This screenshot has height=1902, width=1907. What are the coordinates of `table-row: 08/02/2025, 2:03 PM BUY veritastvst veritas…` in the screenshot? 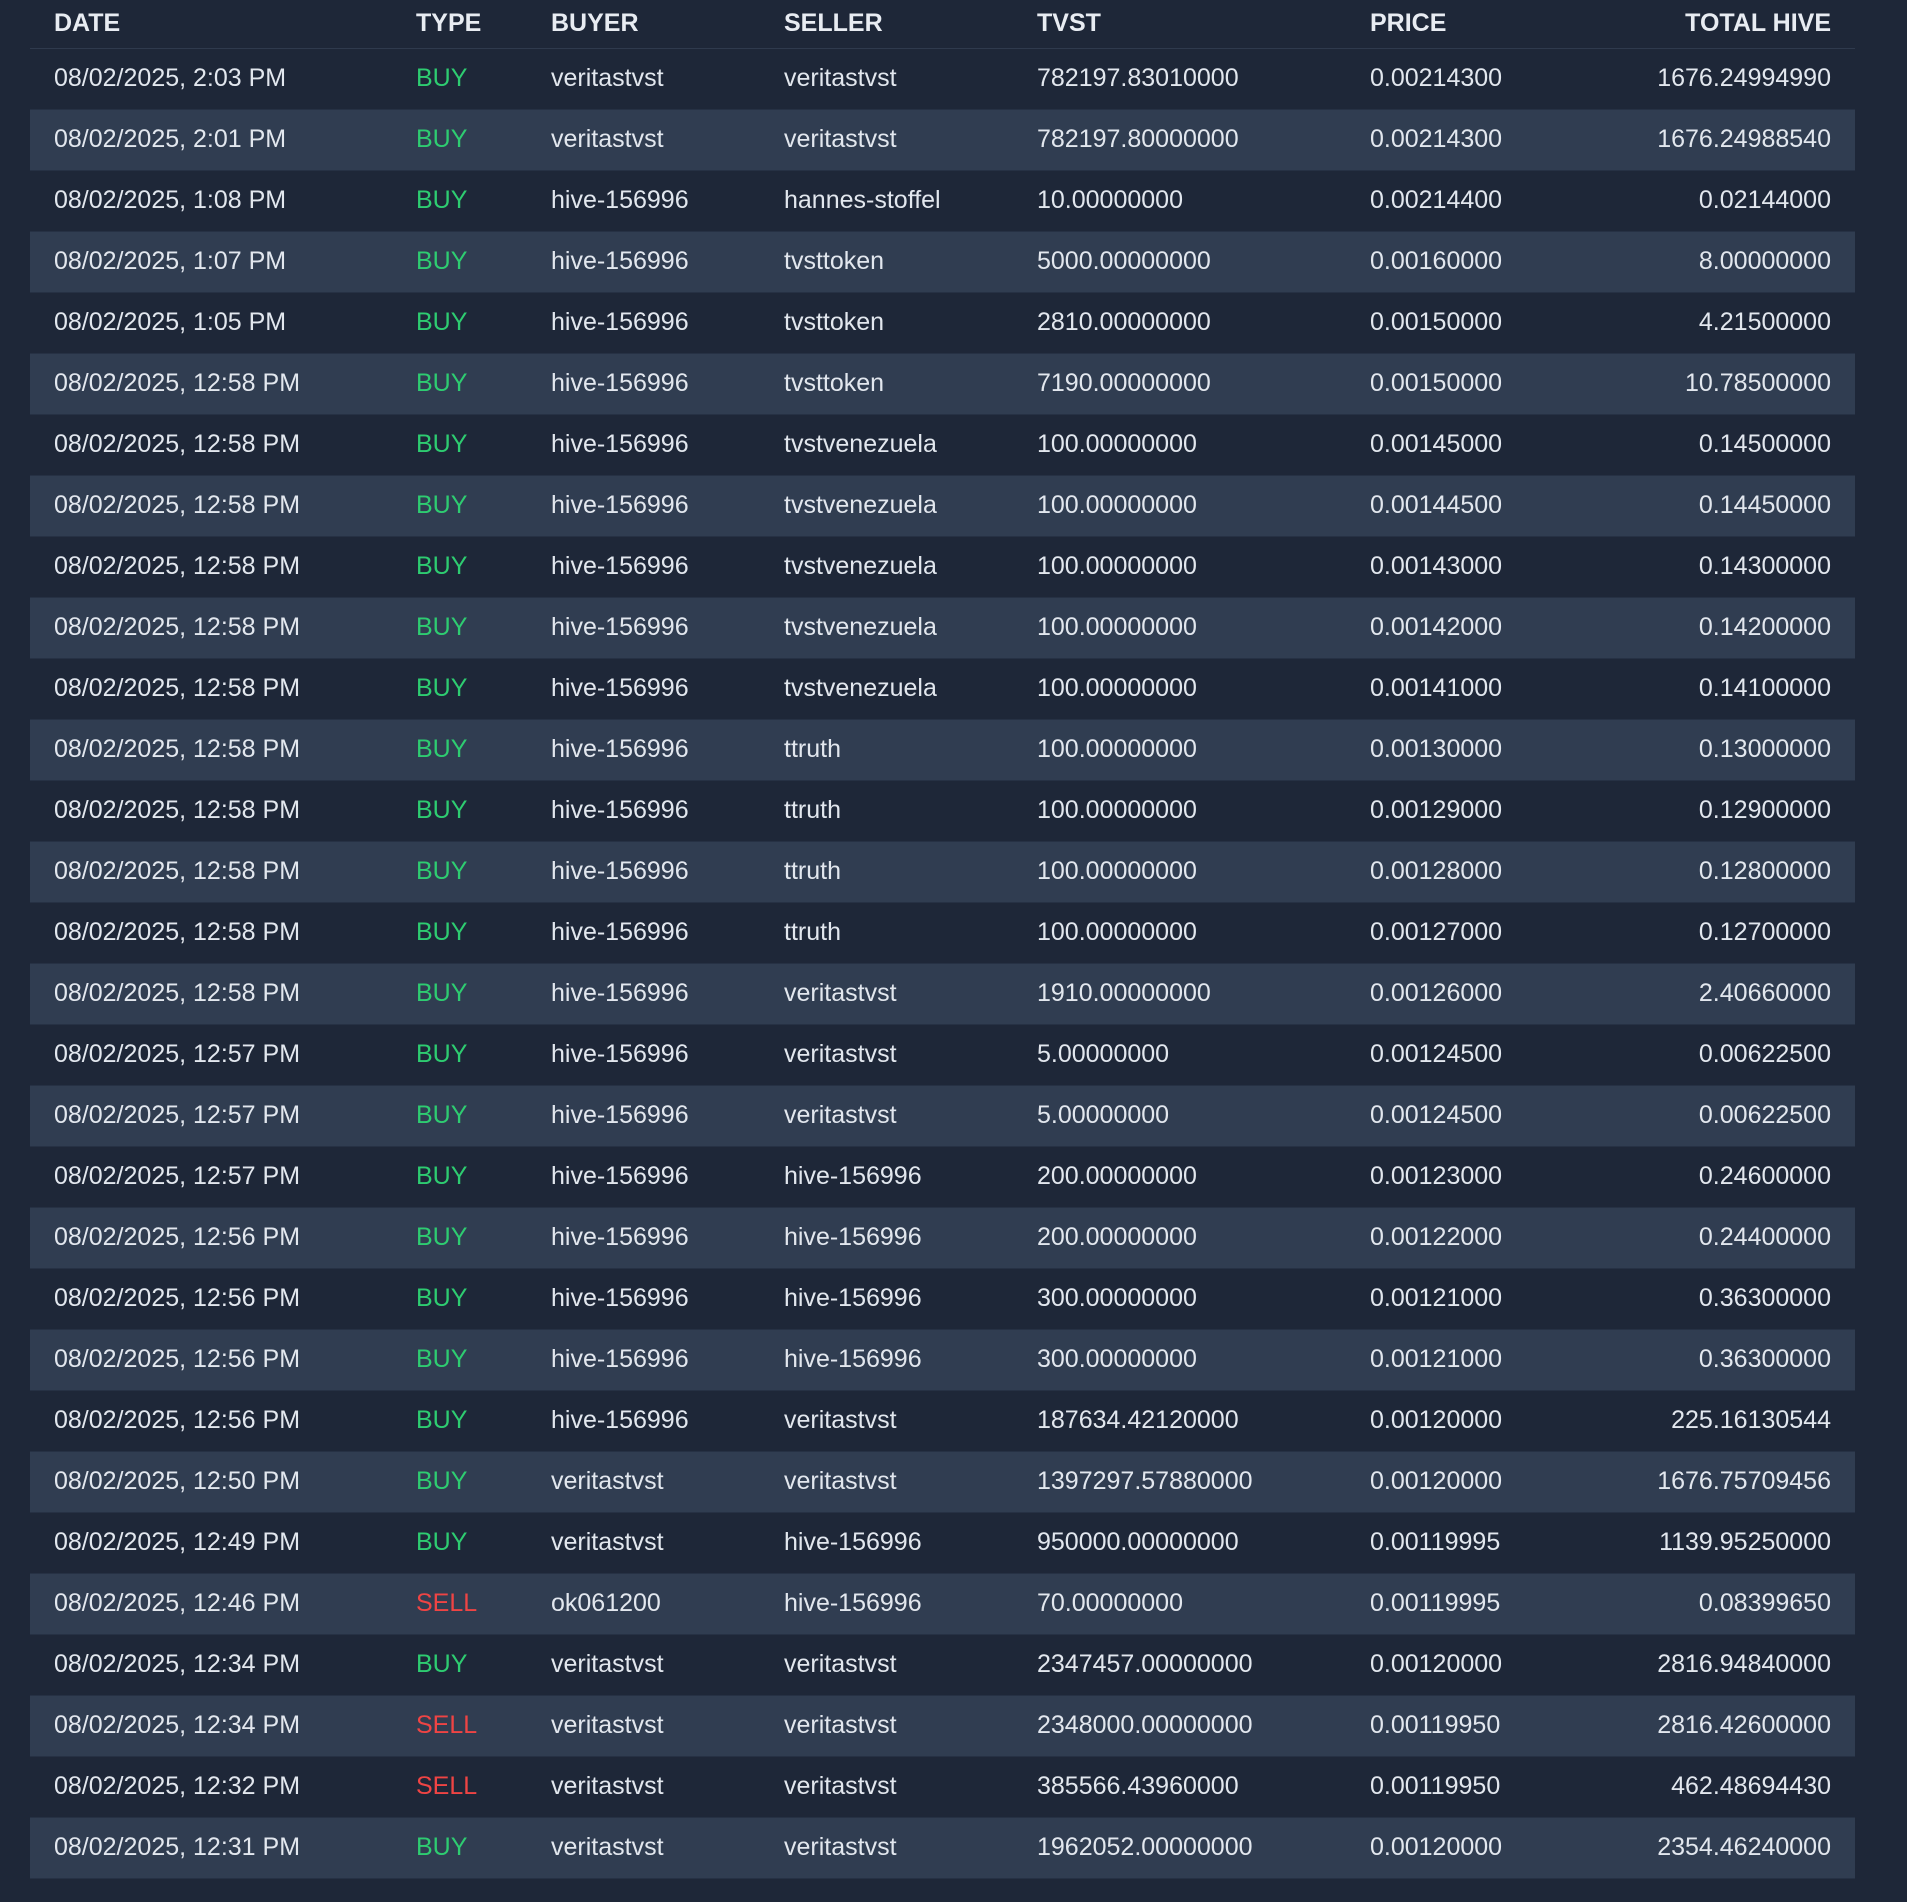 It's located at (942, 79).